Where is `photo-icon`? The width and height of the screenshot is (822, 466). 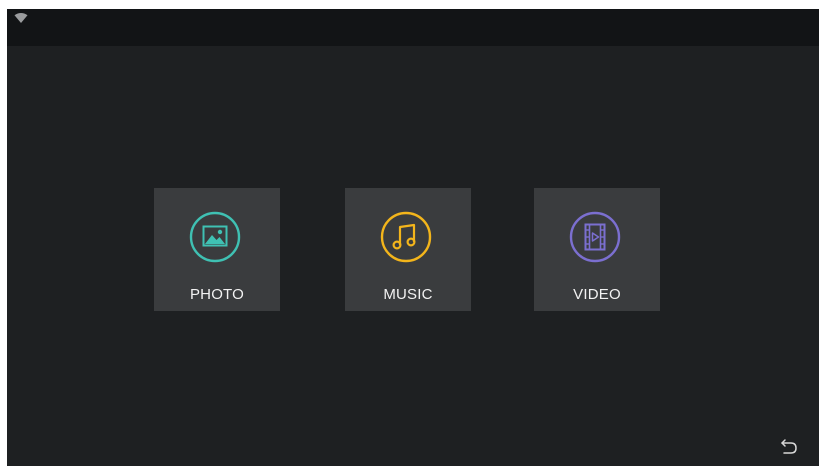 photo-icon is located at coordinates (215, 237).